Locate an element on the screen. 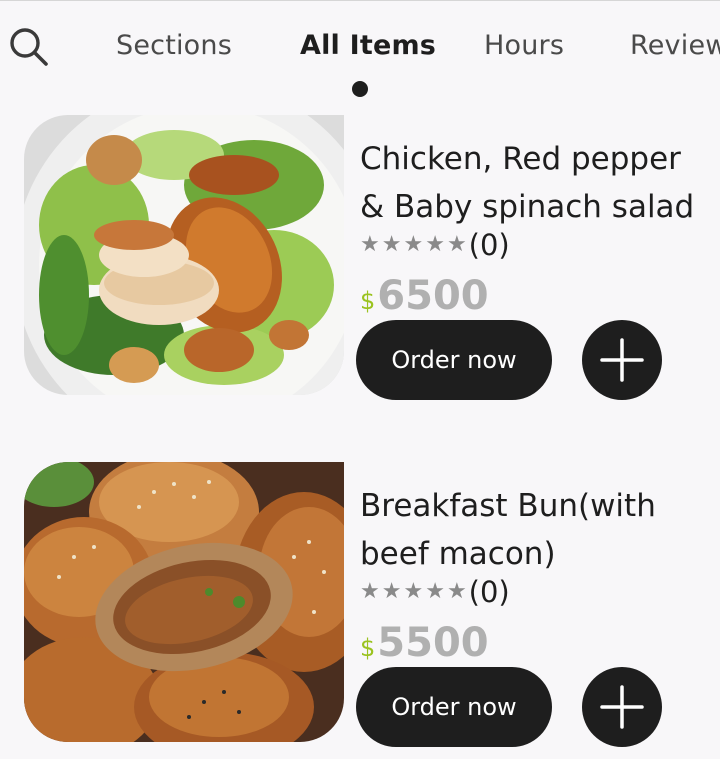 The image size is (720, 759). item-title: Breakfast Bun(with beef macon) is located at coordinates (535, 530).